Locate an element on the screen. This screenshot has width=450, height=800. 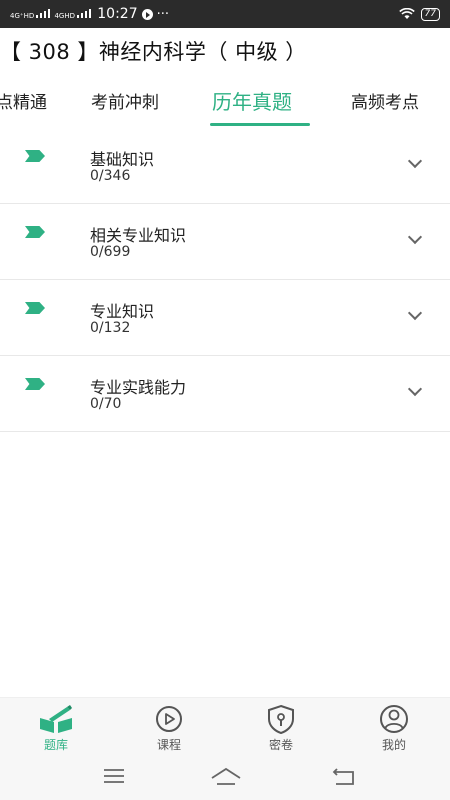
notification-icon is located at coordinates (147, 14).